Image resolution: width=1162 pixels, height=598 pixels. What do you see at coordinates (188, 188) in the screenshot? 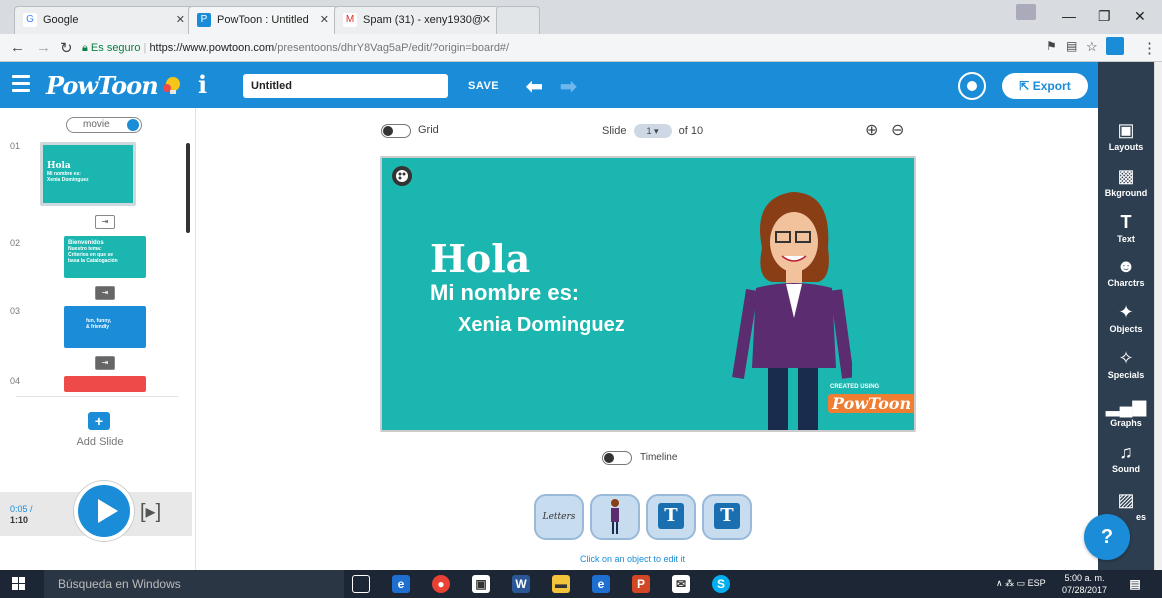
I see `slides-scrollbar` at bounding box center [188, 188].